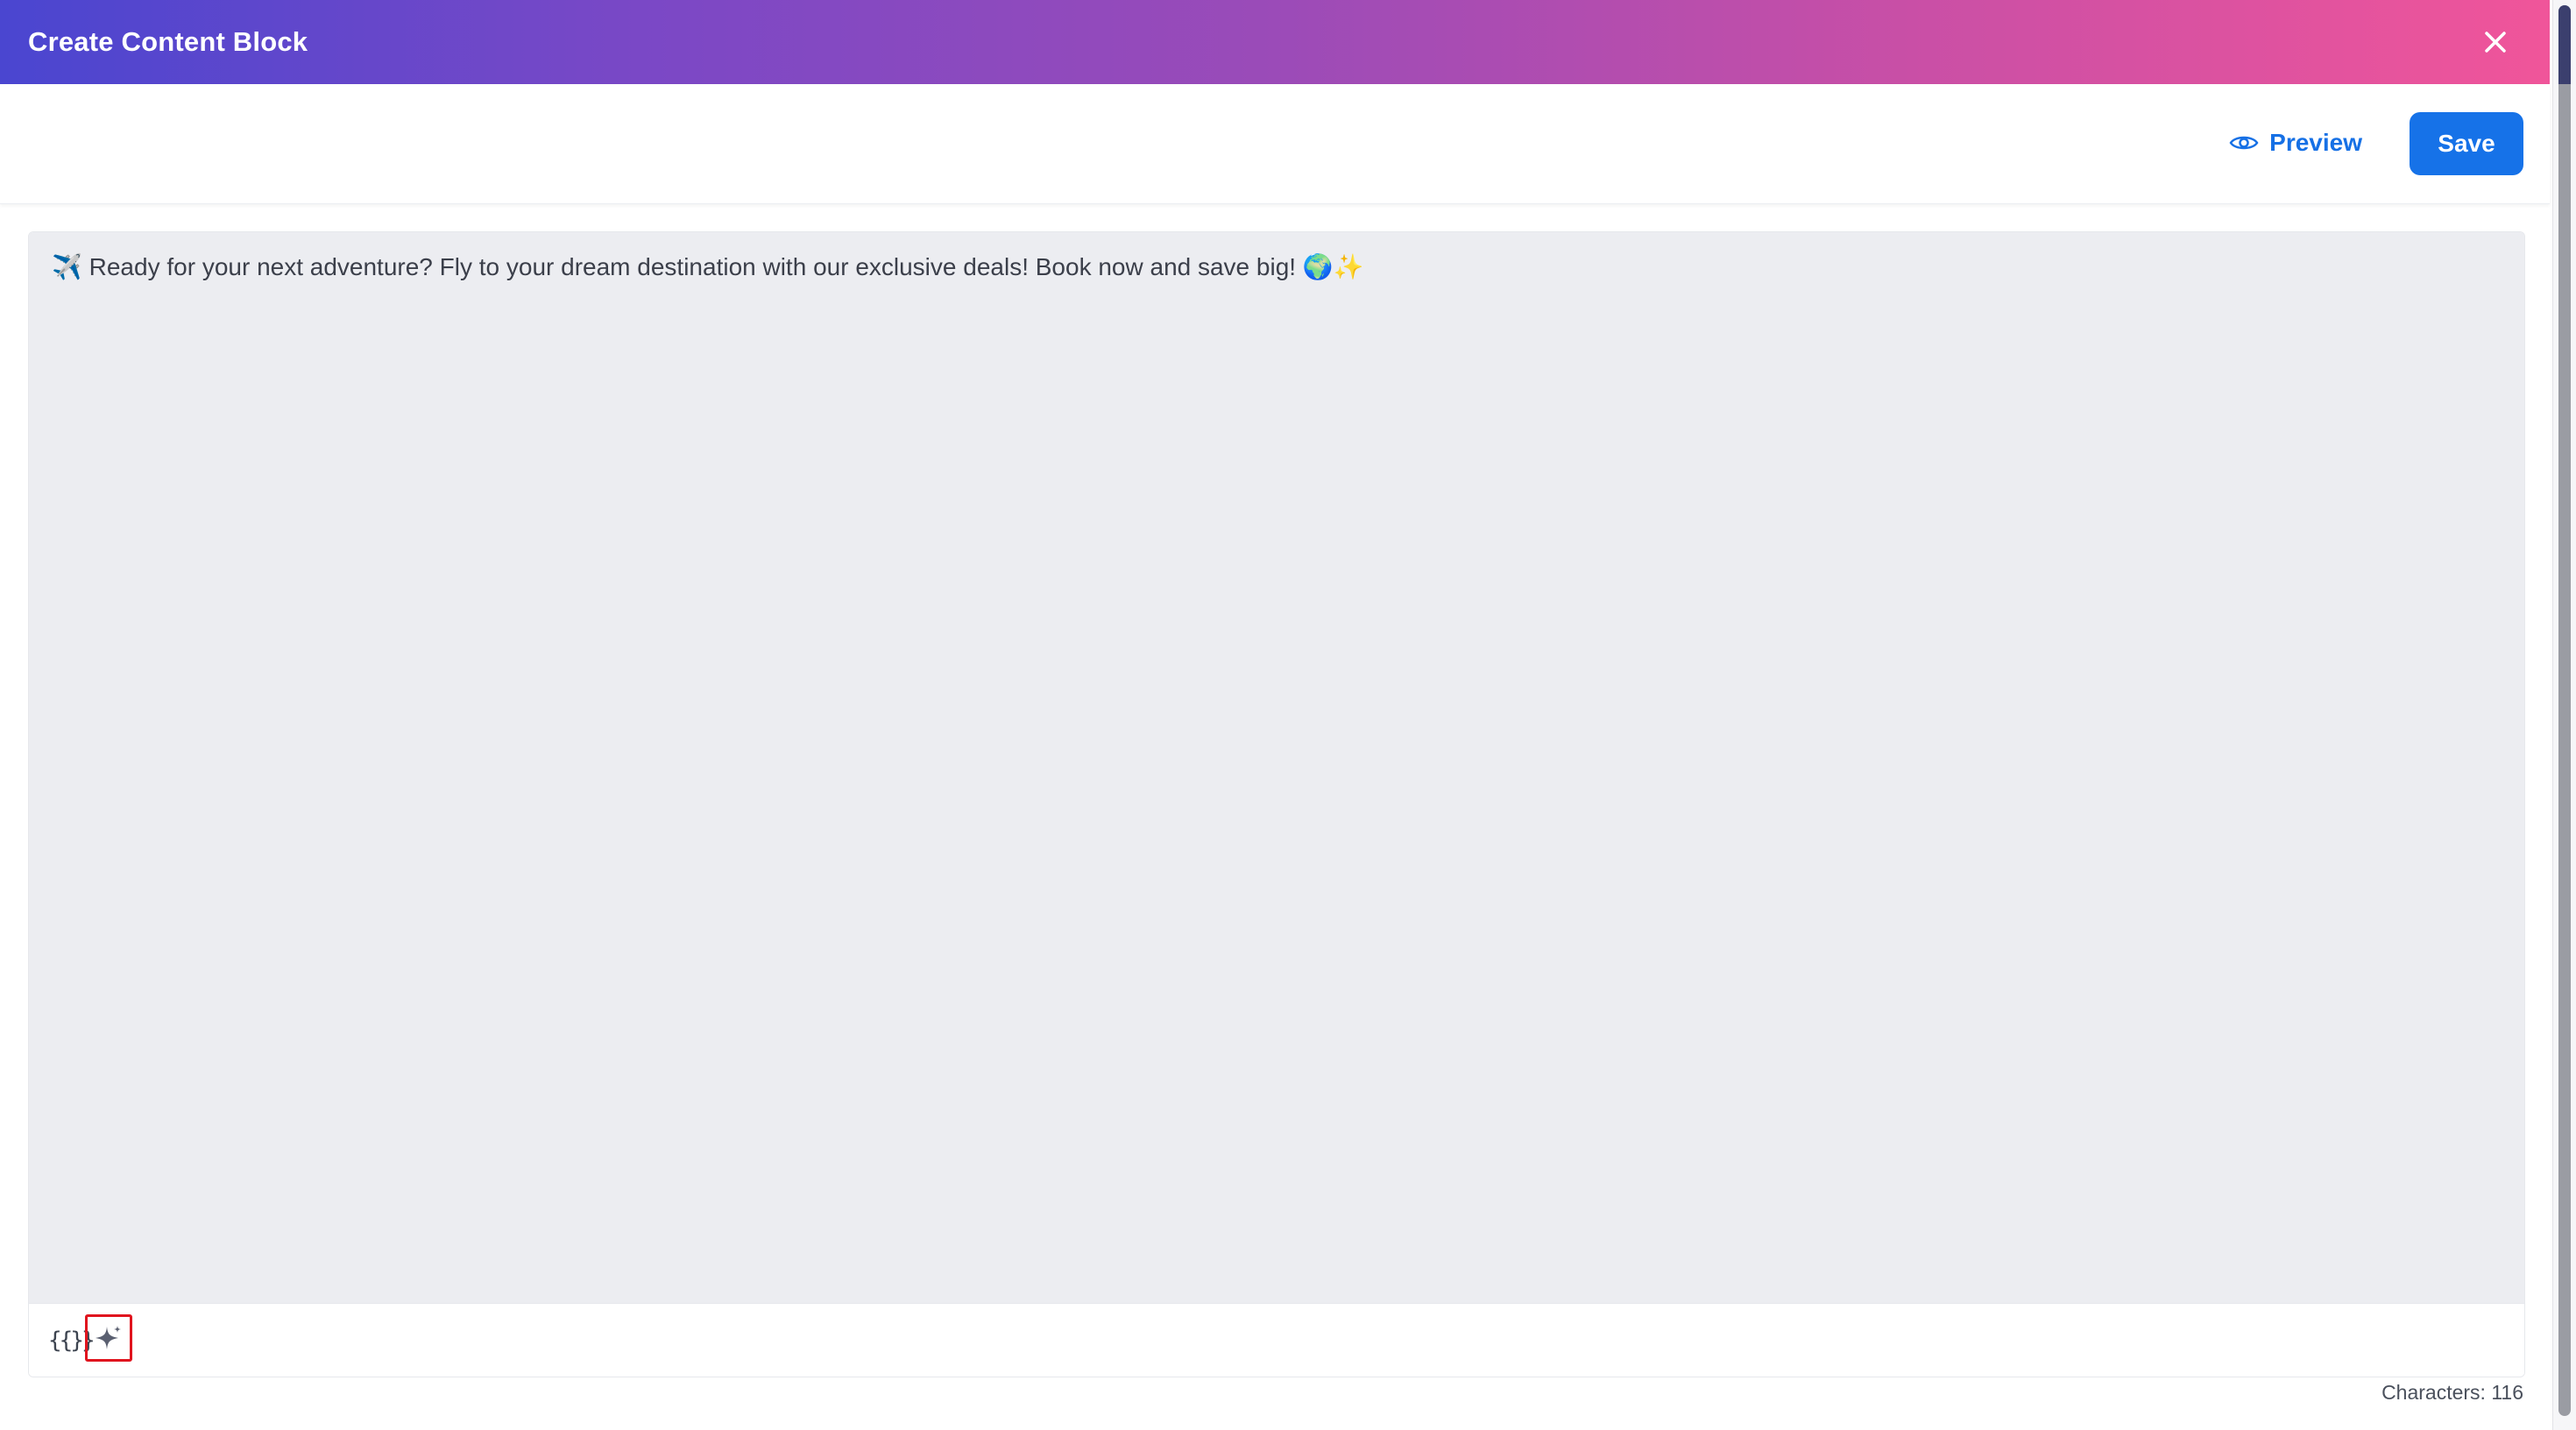 The width and height of the screenshot is (2576, 1430). I want to click on scrollbar-thumb, so click(2564, 710).